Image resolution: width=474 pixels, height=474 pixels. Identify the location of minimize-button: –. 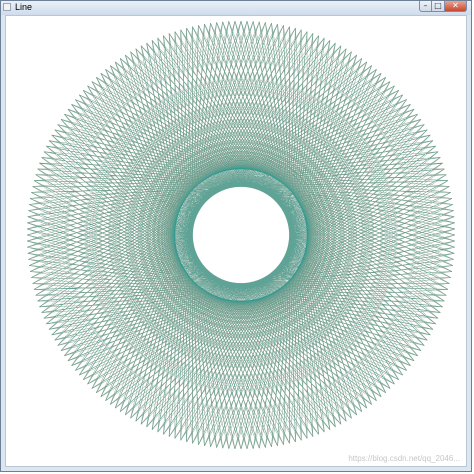
(425, 6).